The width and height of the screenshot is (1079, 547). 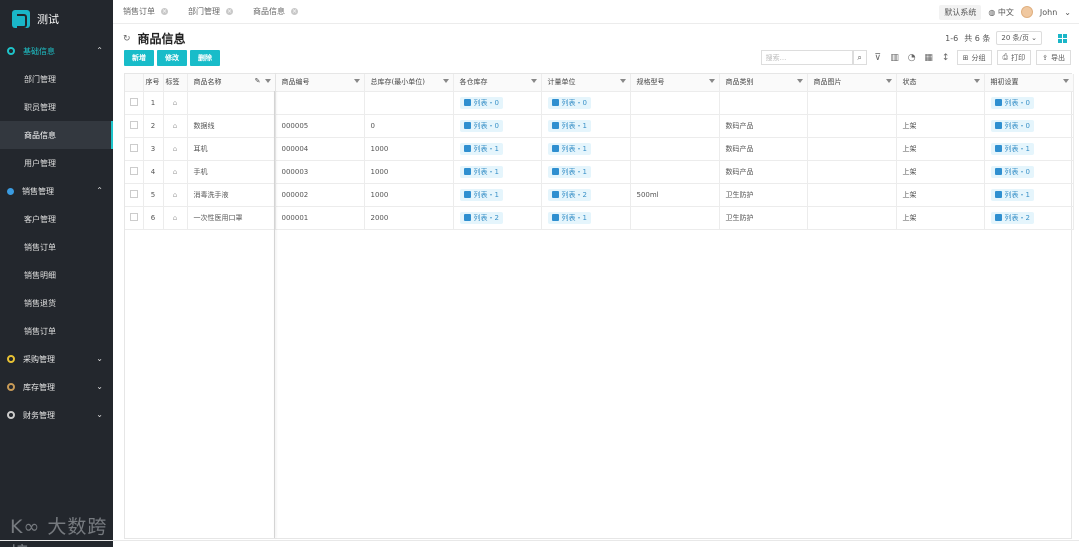 I want to click on delete-button: 删除, so click(x=205, y=58).